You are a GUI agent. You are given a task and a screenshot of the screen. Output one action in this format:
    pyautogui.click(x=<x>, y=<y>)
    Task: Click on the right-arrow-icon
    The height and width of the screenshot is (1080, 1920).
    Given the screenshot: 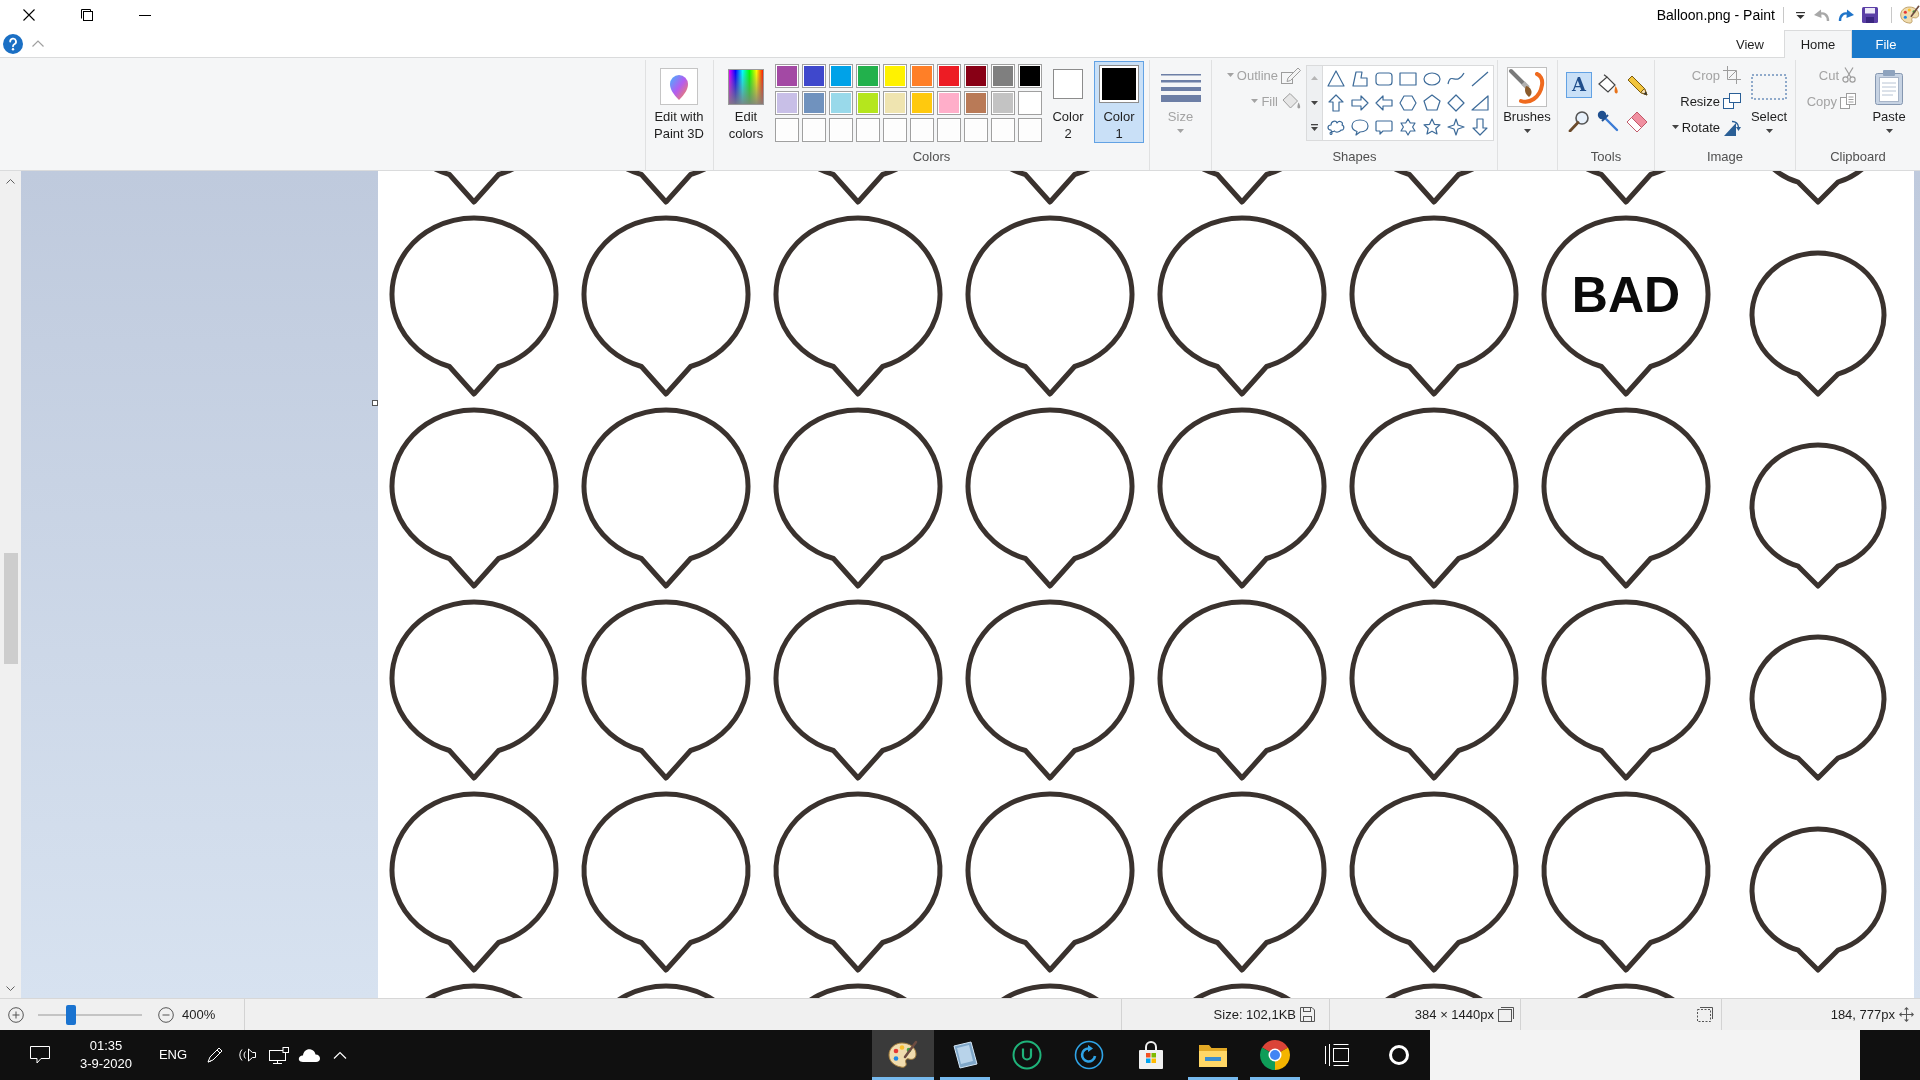 What is the action you would take?
    pyautogui.click(x=1360, y=103)
    